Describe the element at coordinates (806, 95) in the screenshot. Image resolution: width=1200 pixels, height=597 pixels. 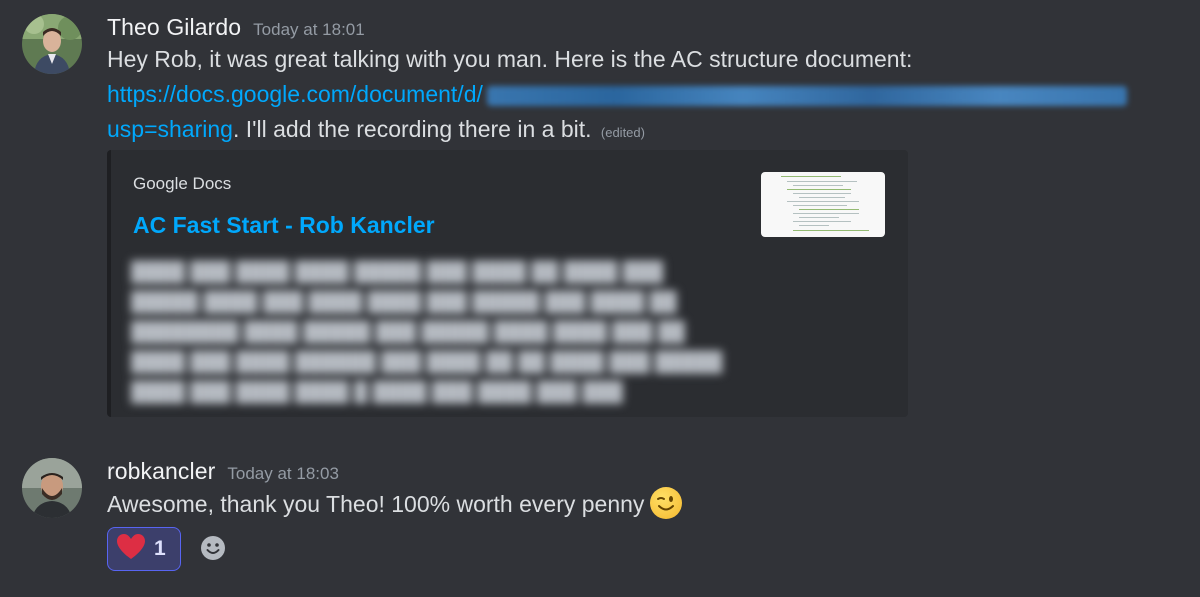
I see `redacted-link-segment` at that location.